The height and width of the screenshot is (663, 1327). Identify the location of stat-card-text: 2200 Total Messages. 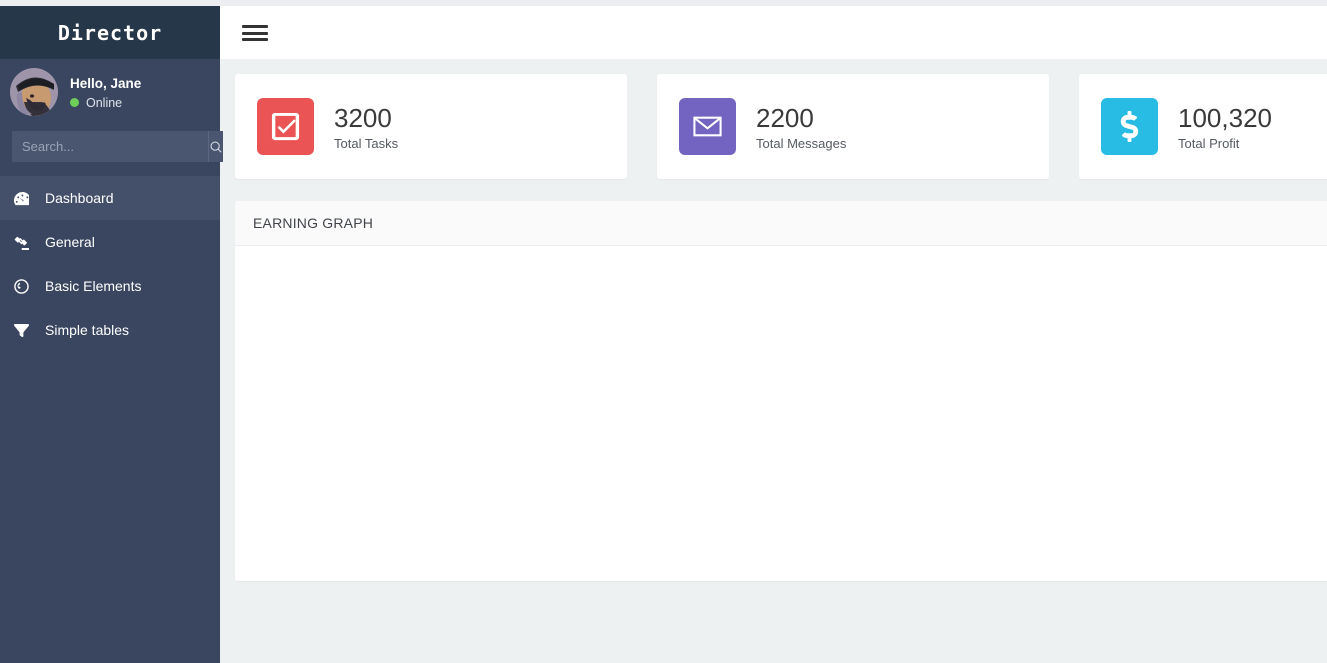
(801, 127).